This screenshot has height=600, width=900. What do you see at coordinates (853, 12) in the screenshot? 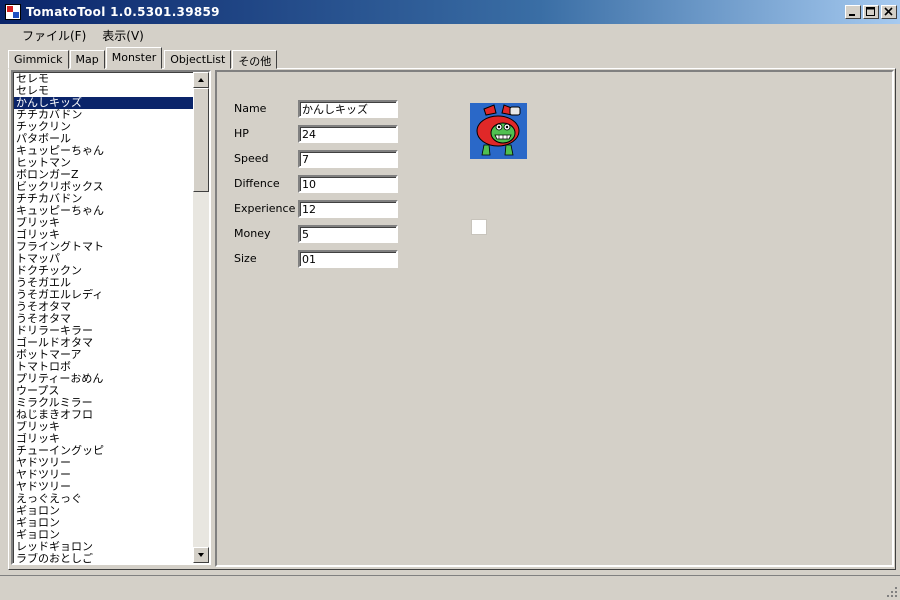
I see `minimize-button` at bounding box center [853, 12].